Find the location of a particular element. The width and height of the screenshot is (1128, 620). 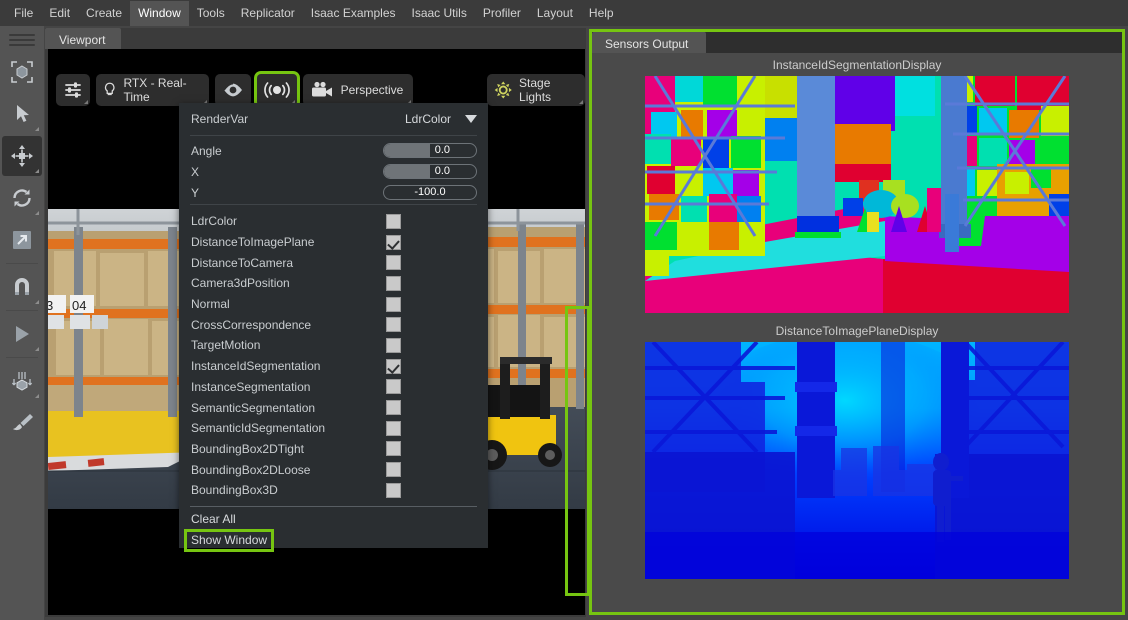

slider-angle: 0.0 is located at coordinates (430, 150).